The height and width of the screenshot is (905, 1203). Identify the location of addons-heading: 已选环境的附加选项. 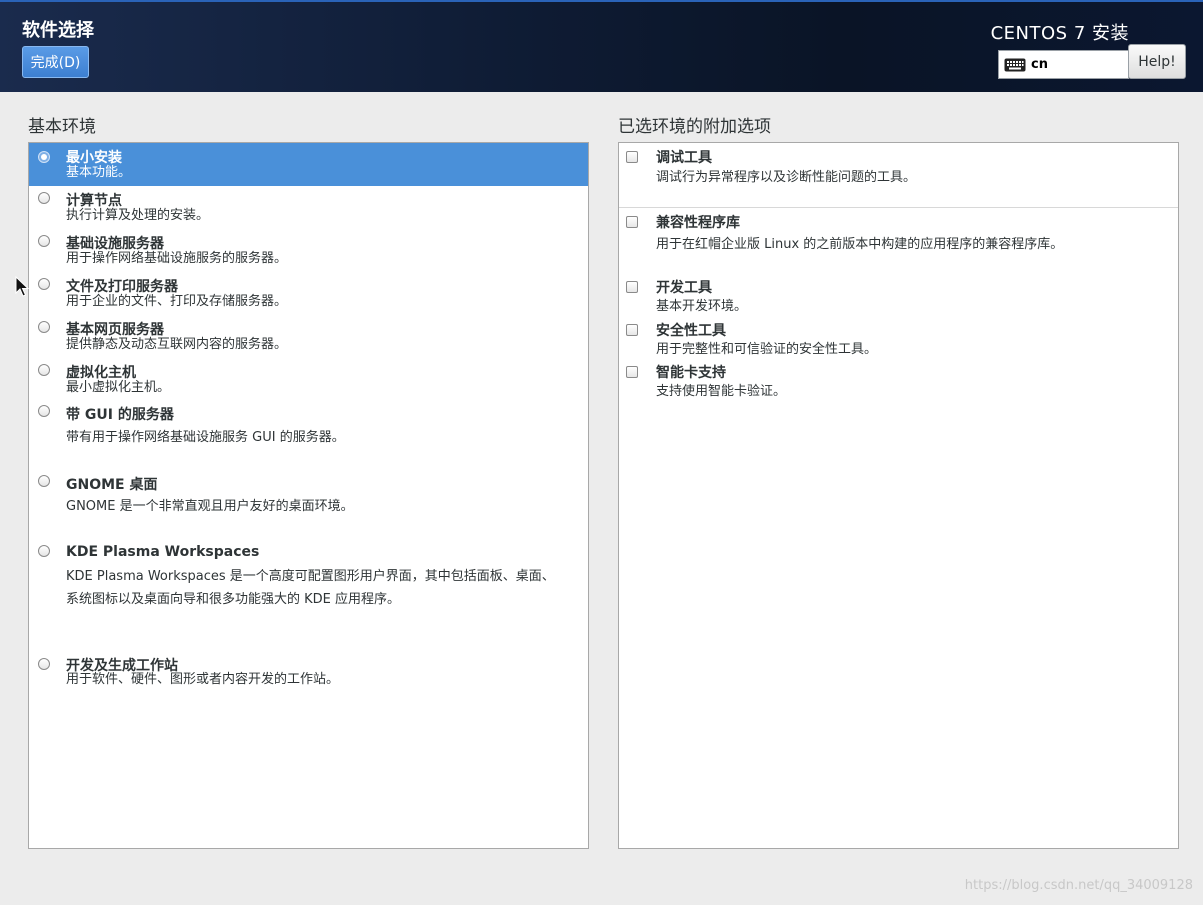
(694, 127).